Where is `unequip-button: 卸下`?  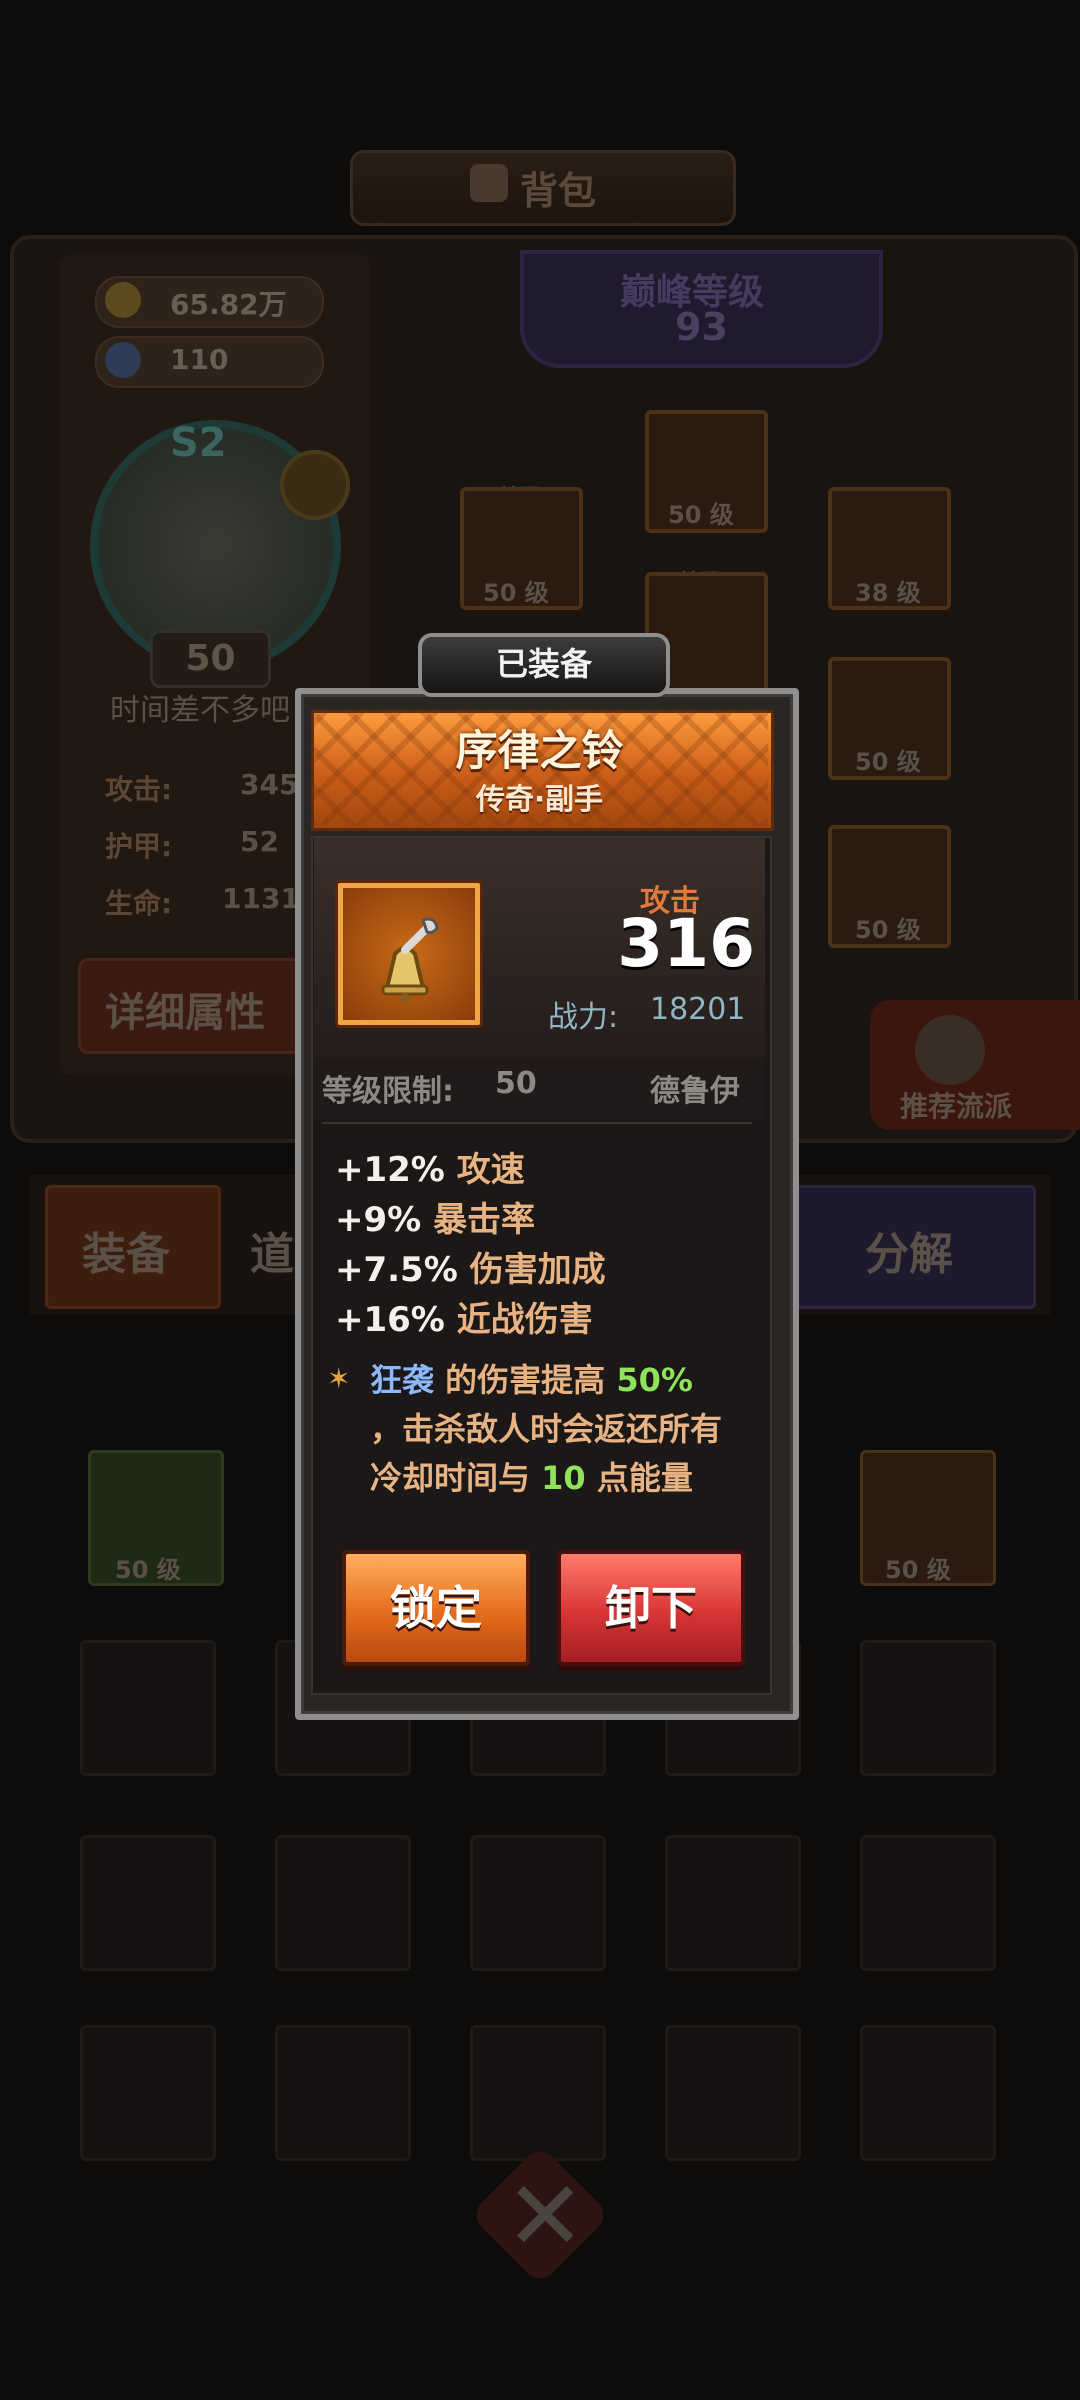
unequip-button: 卸下 is located at coordinates (651, 1608).